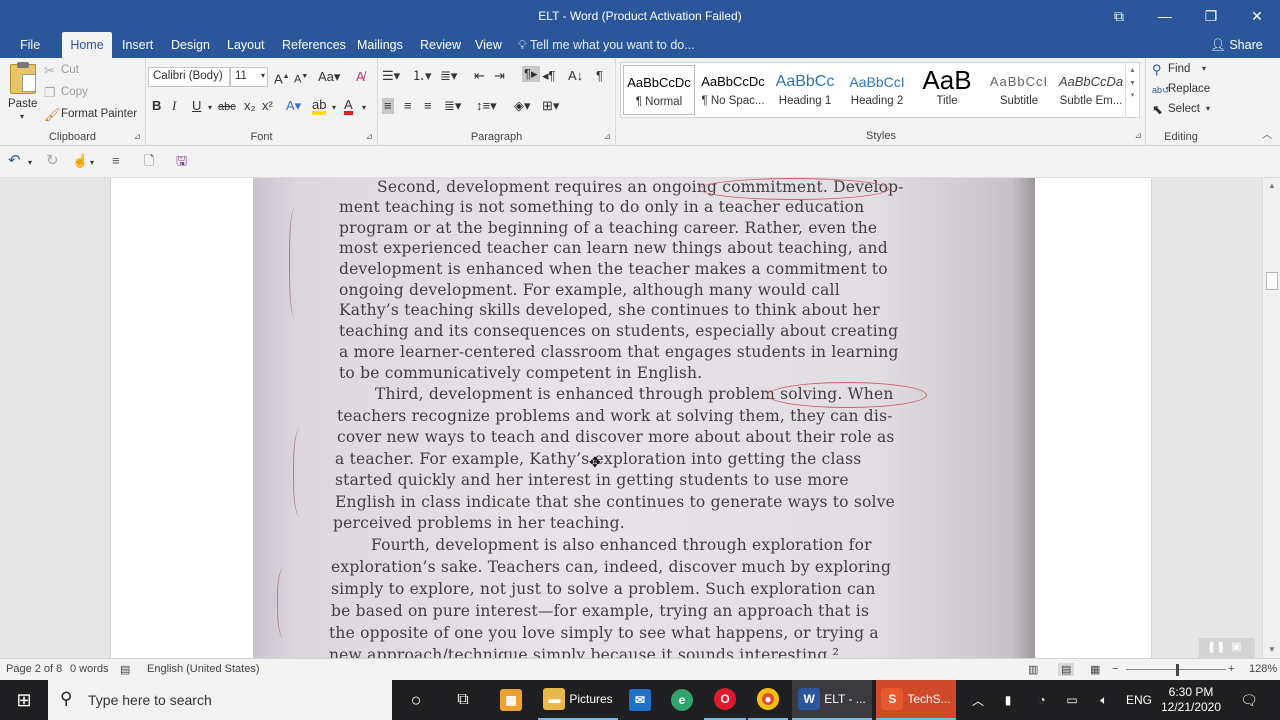 Image resolution: width=1280 pixels, height=720 pixels. I want to click on chrome-button: ●, so click(768, 700).